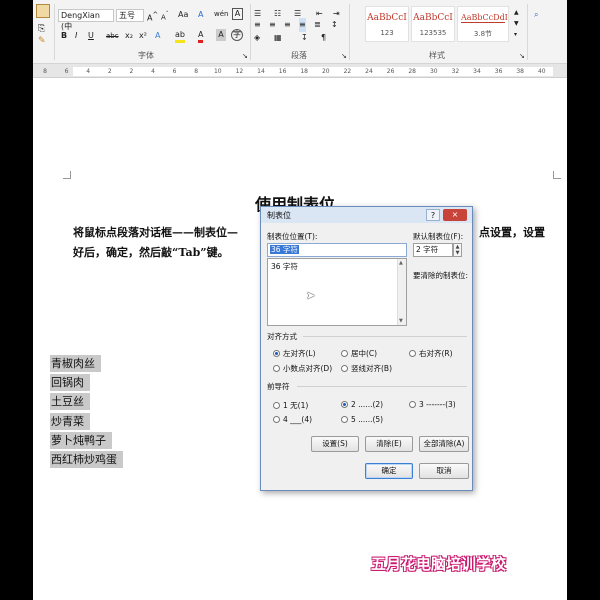 The image size is (600, 600). Describe the element at coordinates (536, 15) in the screenshot. I see `find-icon: ⌕` at that location.